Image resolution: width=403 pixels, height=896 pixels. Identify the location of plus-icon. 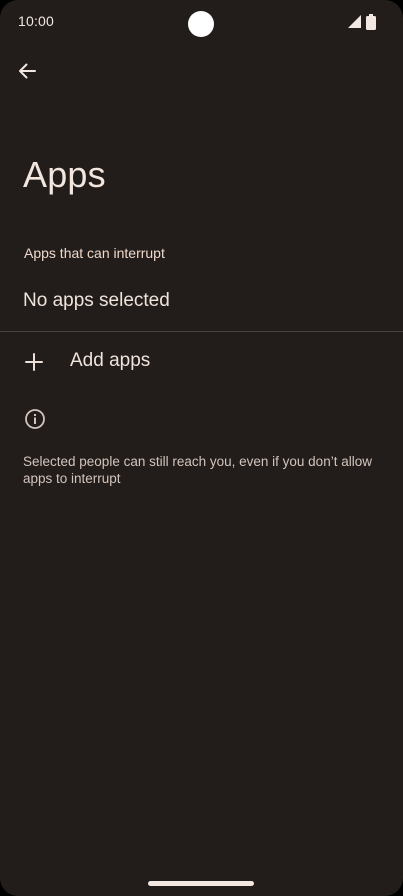
(34, 362).